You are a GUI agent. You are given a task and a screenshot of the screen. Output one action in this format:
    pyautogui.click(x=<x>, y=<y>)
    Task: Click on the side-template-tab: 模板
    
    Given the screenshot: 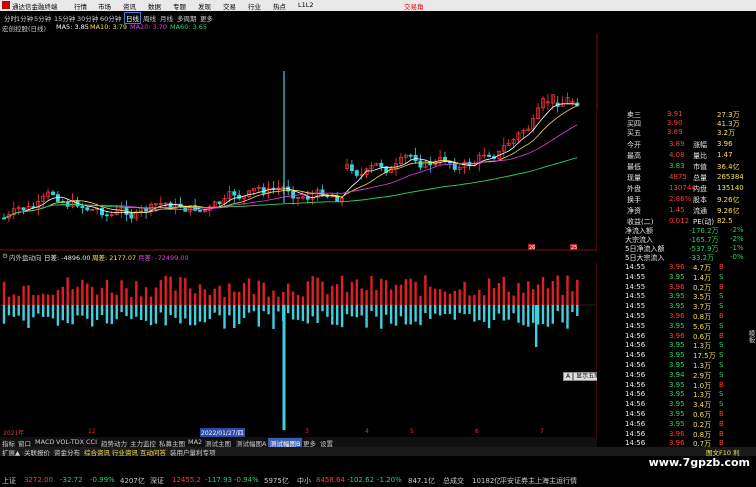 What is the action you would take?
    pyautogui.click(x=749, y=380)
    